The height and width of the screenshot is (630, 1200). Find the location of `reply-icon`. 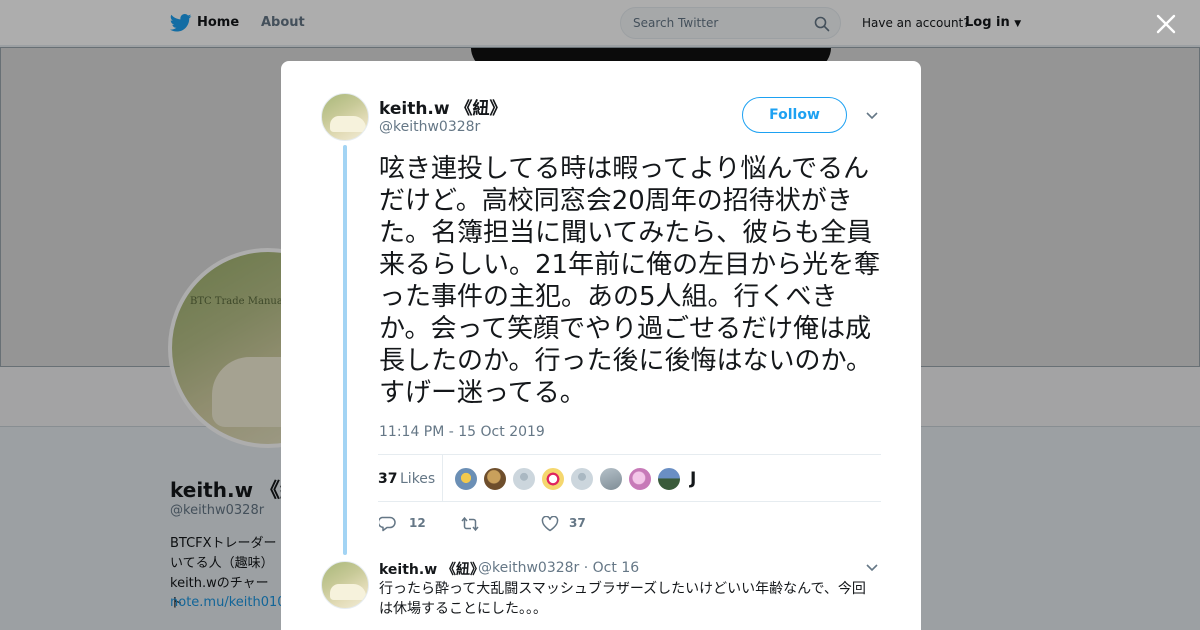

reply-icon is located at coordinates (387, 524).